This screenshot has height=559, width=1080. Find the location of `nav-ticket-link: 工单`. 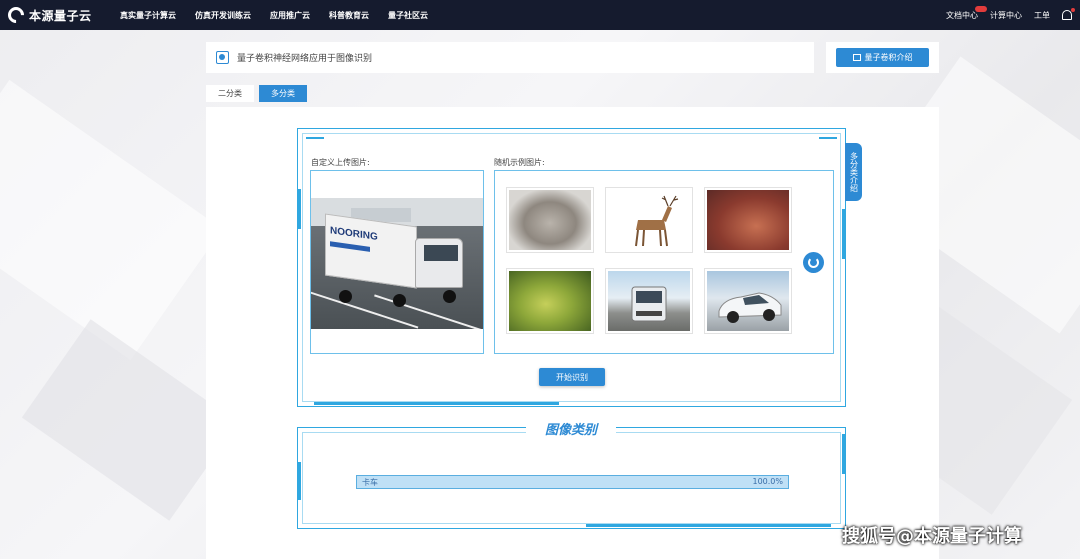

nav-ticket-link: 工单 is located at coordinates (1042, 15).